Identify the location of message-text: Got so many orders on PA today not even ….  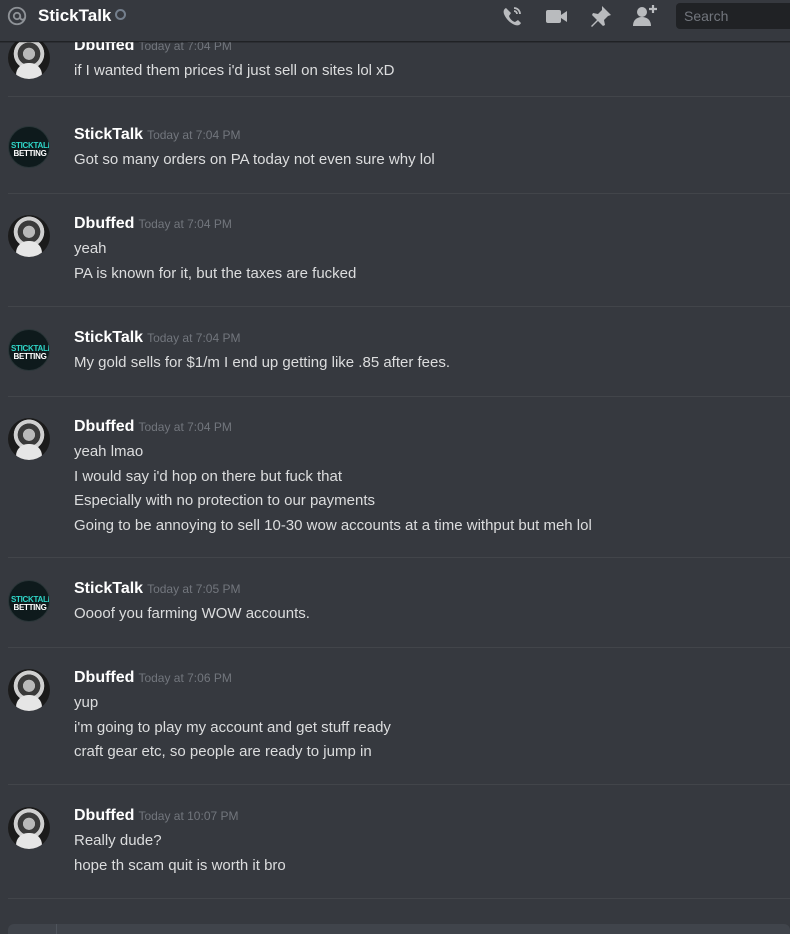
(254, 159).